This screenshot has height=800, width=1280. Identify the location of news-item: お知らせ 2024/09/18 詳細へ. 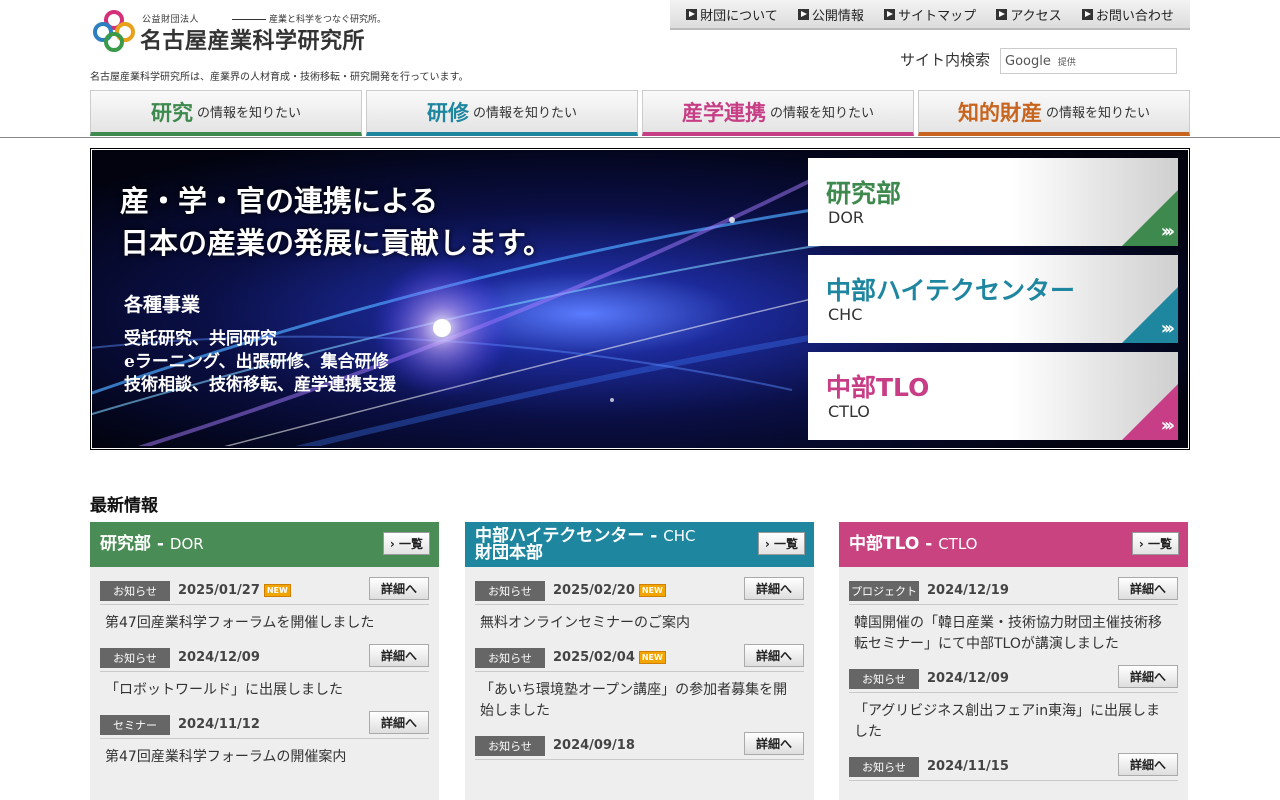
(639, 750).